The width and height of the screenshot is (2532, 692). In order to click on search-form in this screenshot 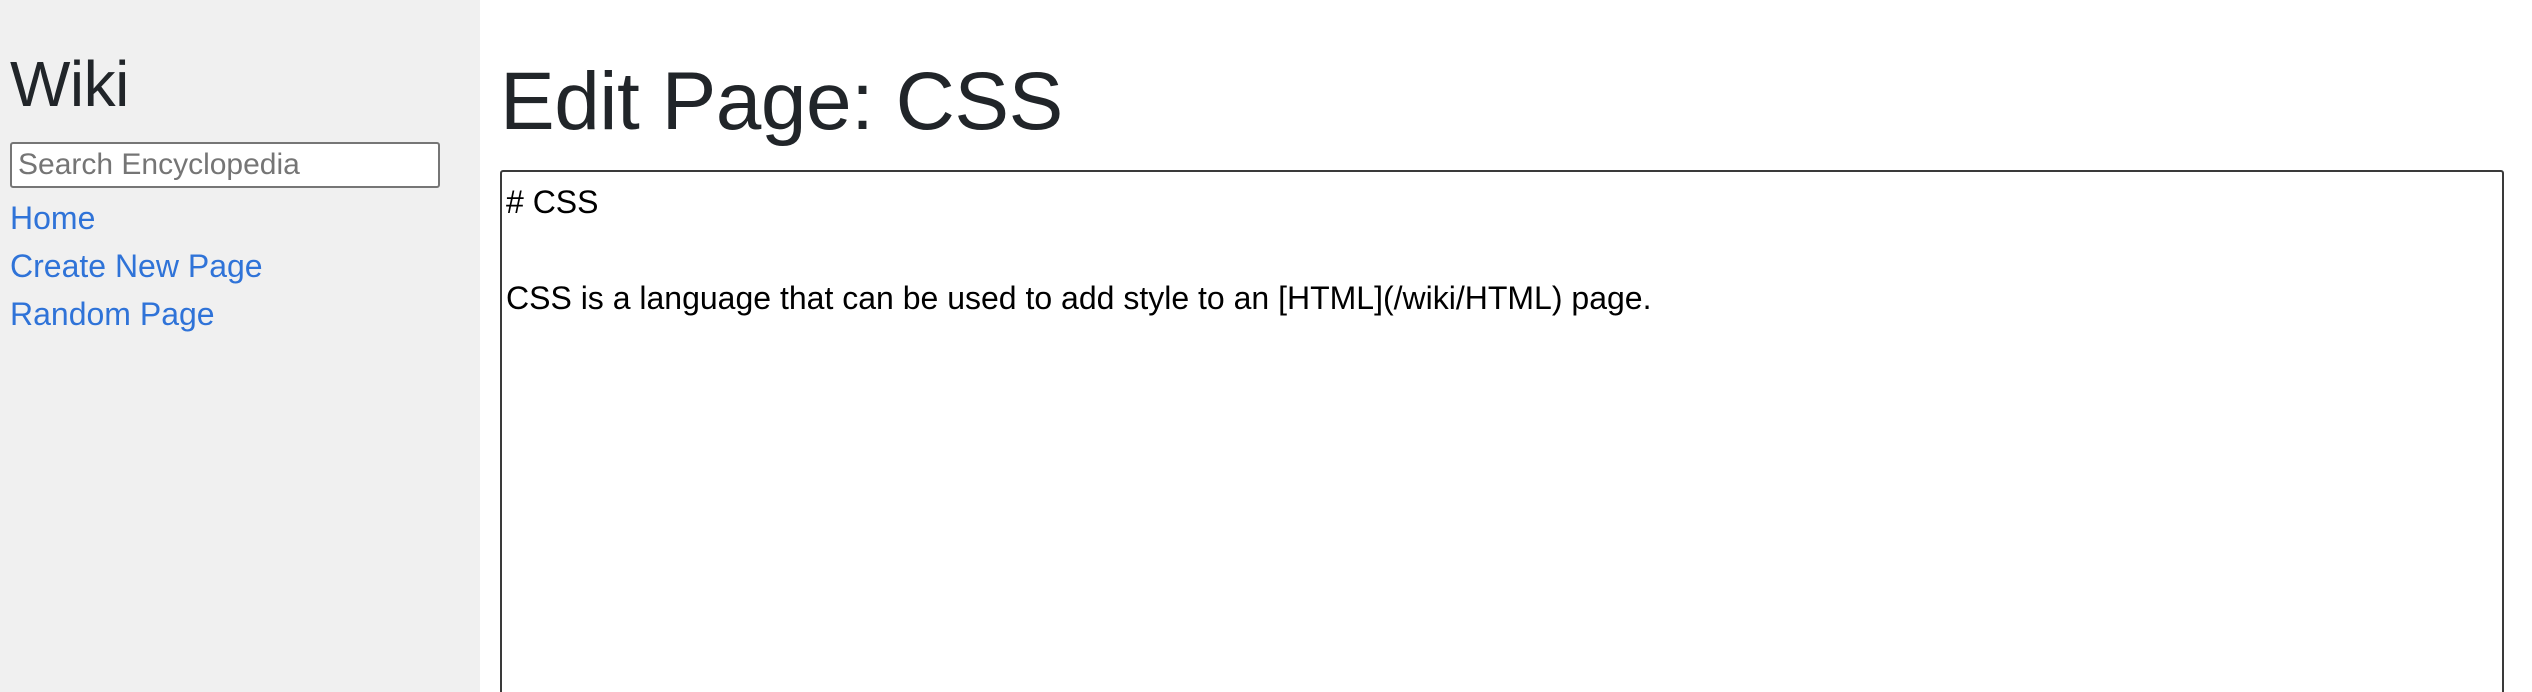, I will do `click(240, 165)`.